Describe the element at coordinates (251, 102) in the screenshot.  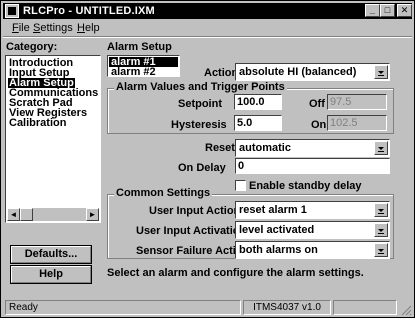
I see `setpoint-value: 100.0` at that location.